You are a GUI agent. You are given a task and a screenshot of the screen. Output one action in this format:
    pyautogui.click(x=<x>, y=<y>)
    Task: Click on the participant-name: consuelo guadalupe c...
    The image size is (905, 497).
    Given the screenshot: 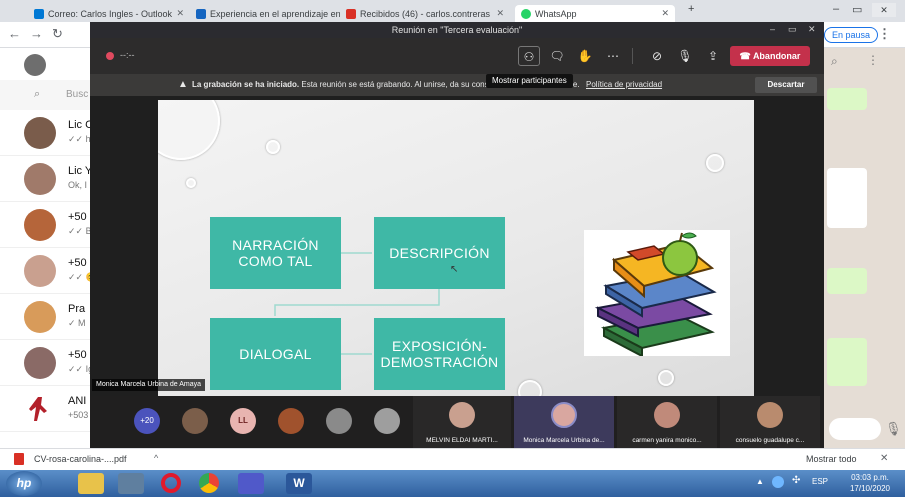 What is the action you would take?
    pyautogui.click(x=770, y=440)
    